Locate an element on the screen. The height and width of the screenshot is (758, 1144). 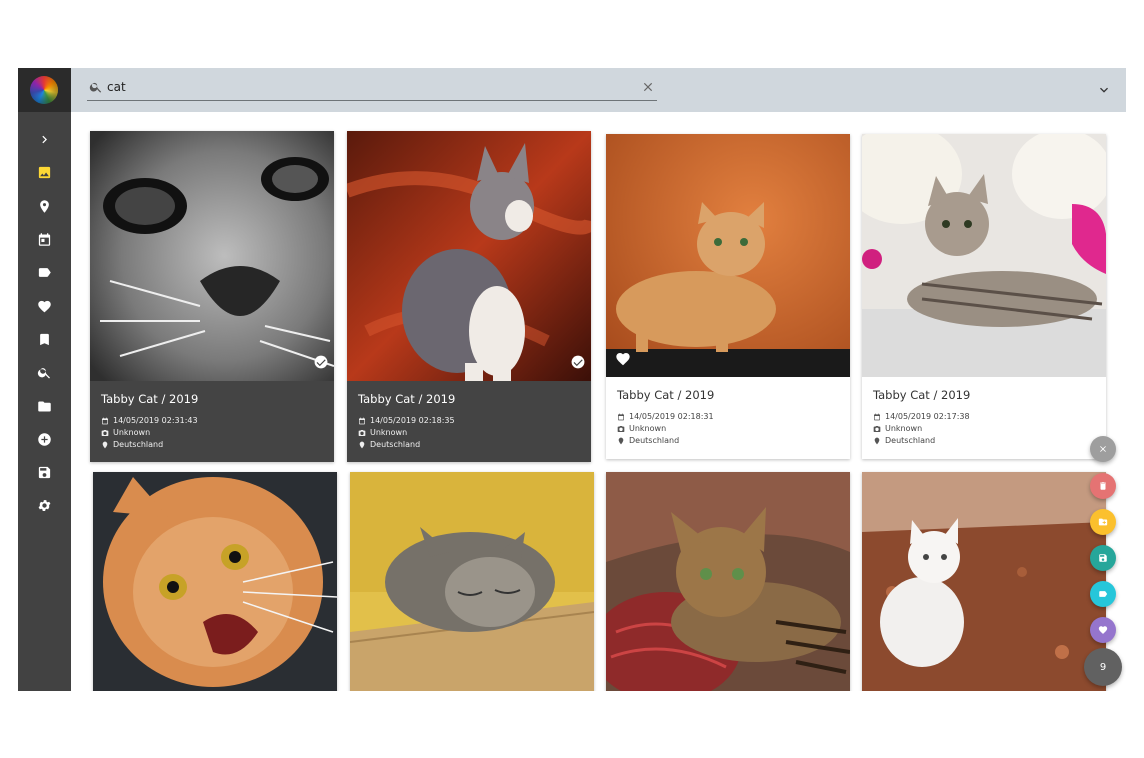
selection-count-button: 9 is located at coordinates (1103, 667).